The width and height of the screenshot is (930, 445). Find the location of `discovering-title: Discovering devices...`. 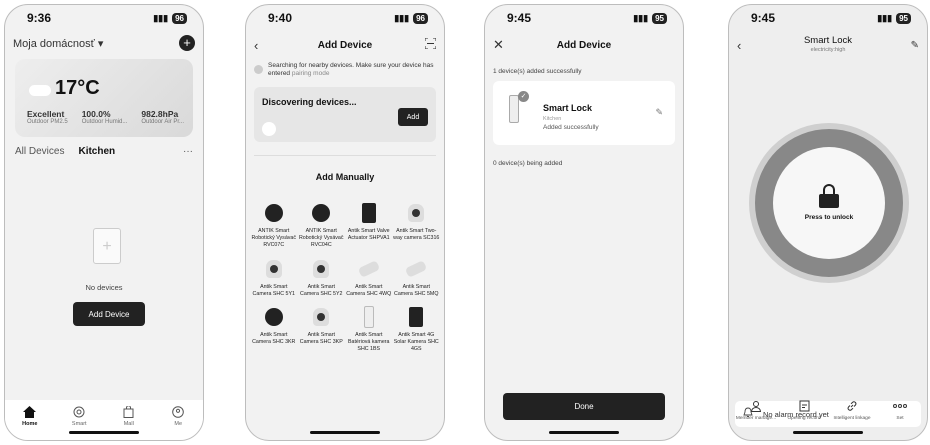

discovering-title: Discovering devices... is located at coordinates (309, 102).